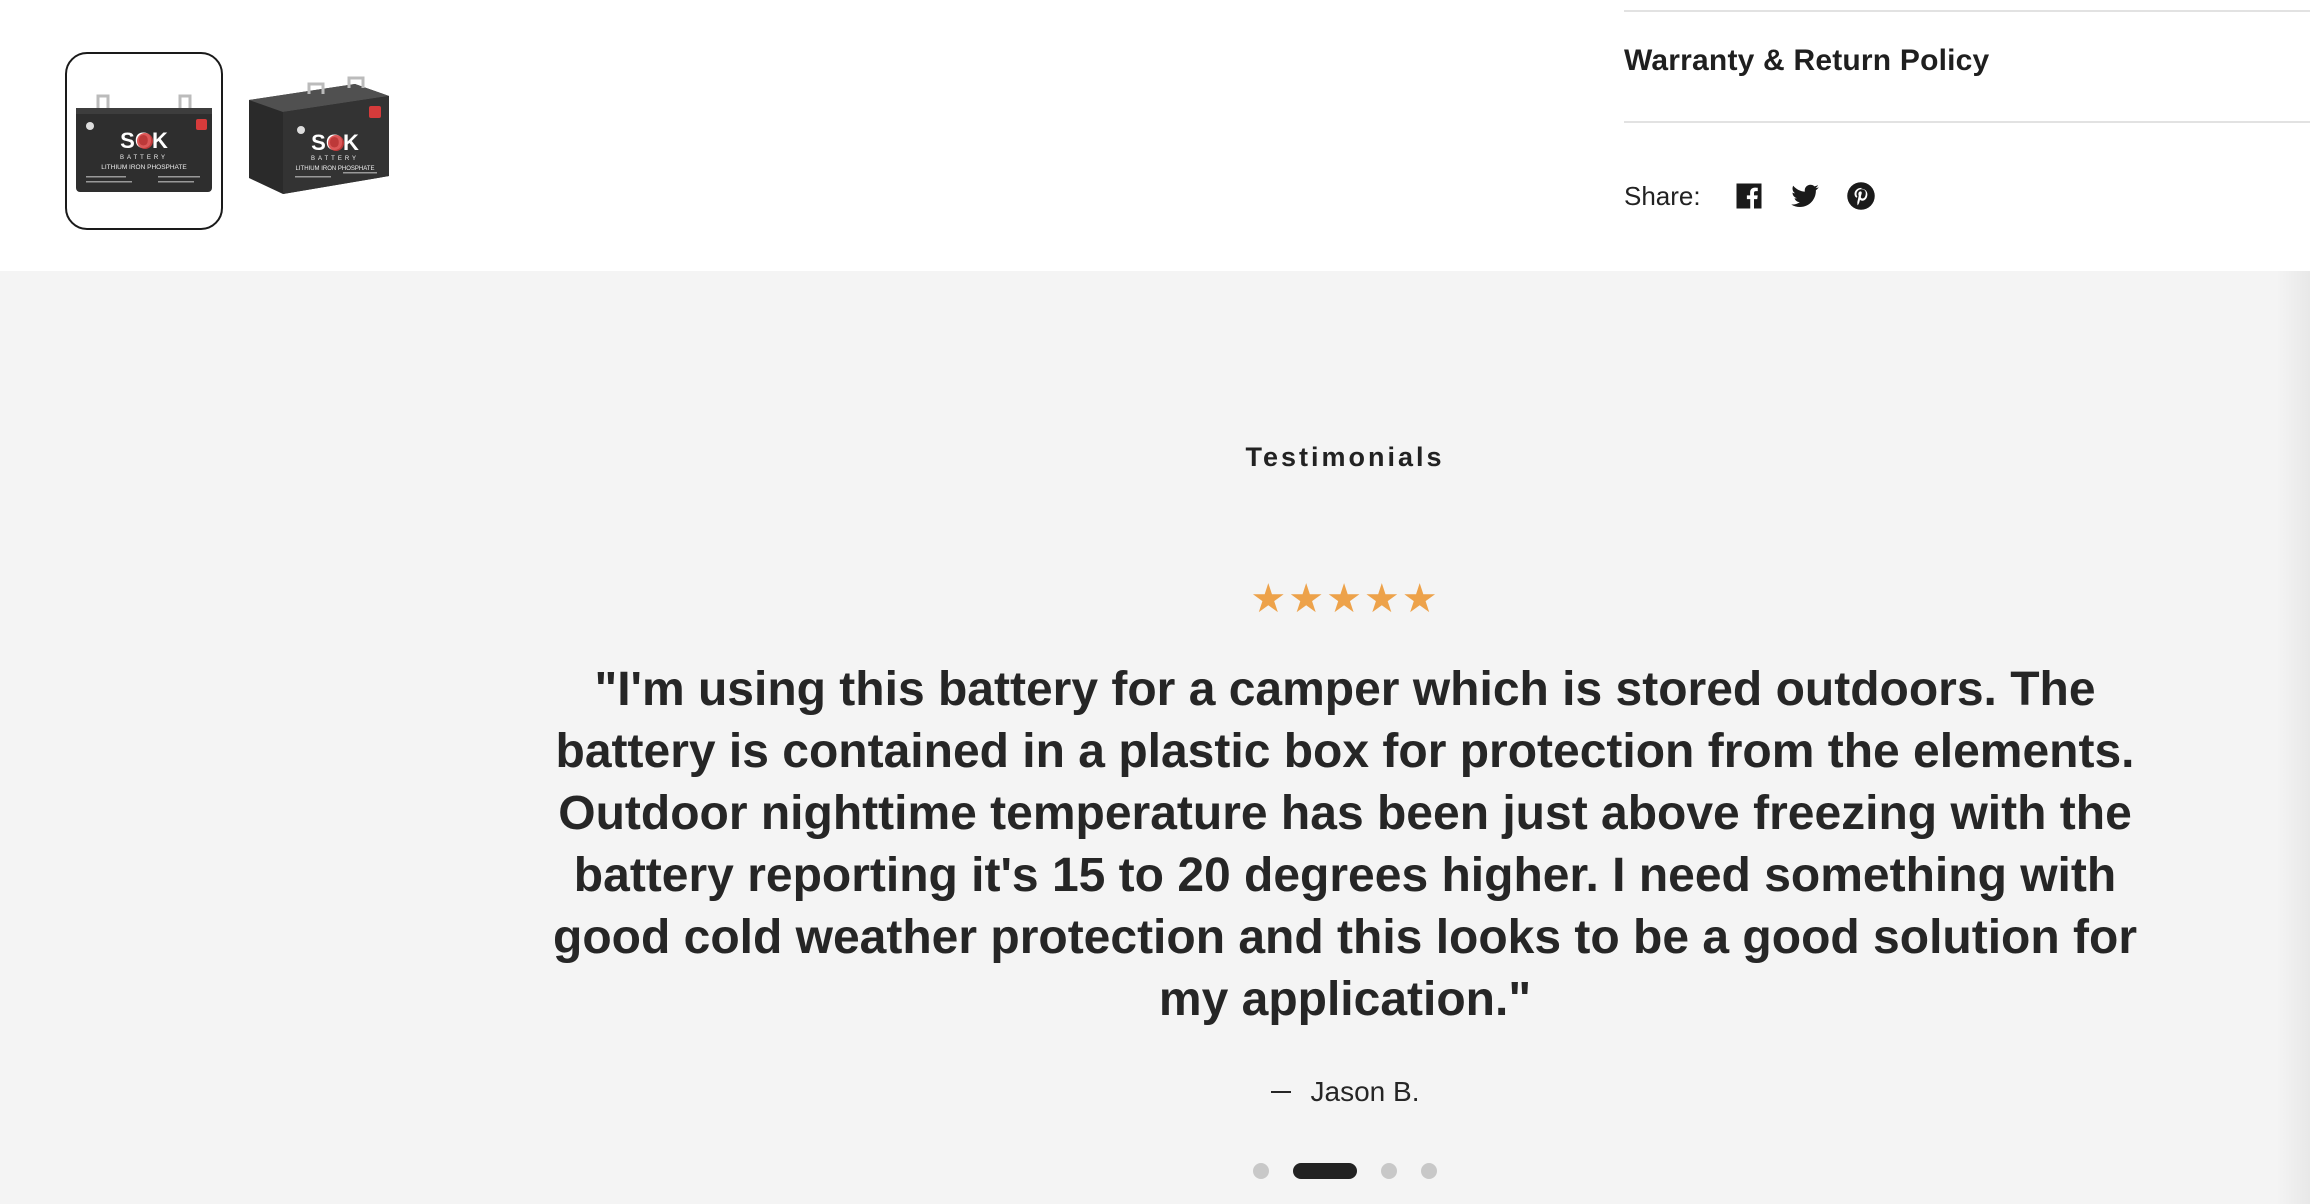 This screenshot has height=1204, width=2310. What do you see at coordinates (1155, 1092) in the screenshot?
I see `testimonial-author-row: Jason B.` at bounding box center [1155, 1092].